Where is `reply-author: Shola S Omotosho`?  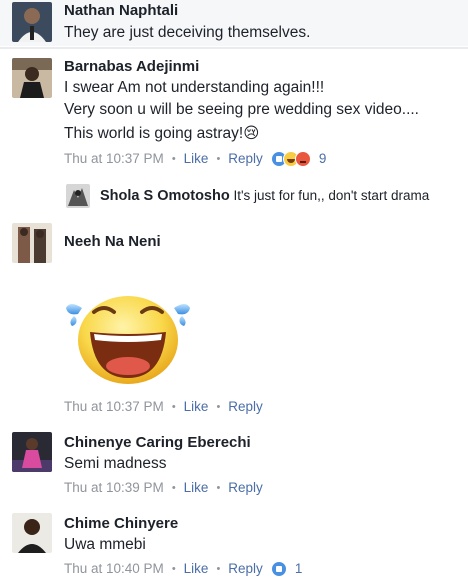 reply-author: Shola S Omotosho is located at coordinates (165, 196).